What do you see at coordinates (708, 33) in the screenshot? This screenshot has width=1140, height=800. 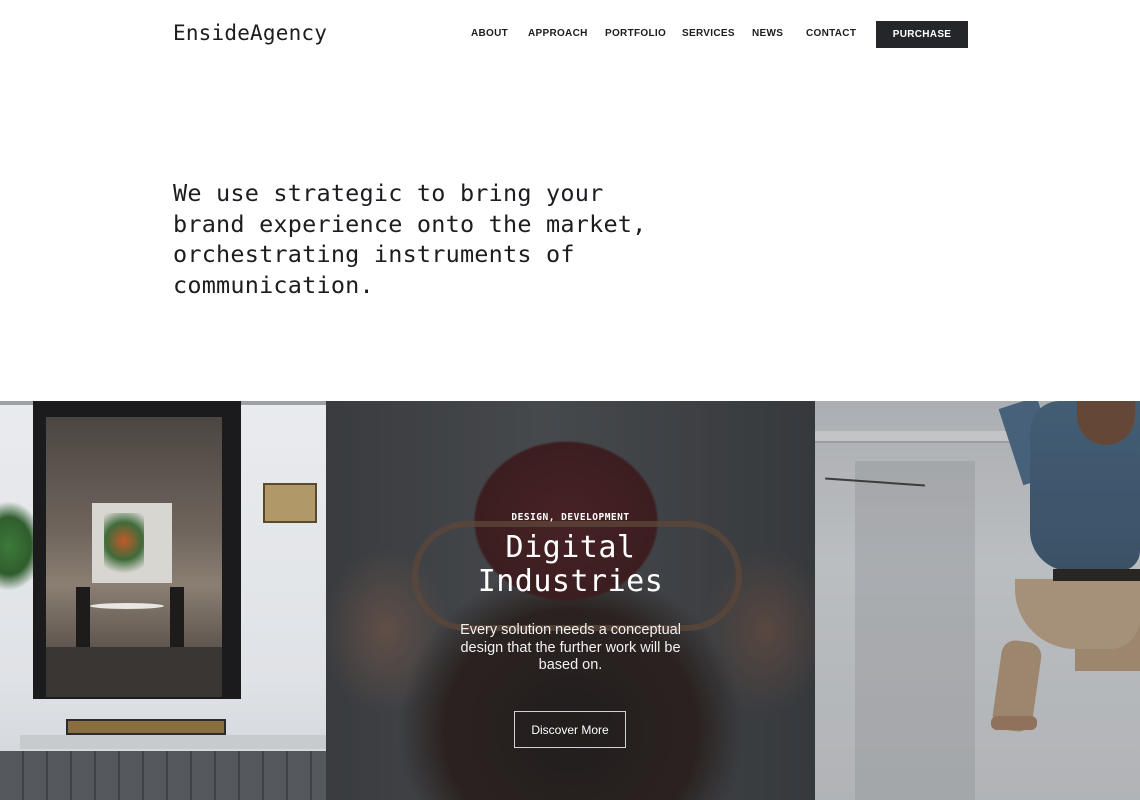 I see `nav-item-services: SERVICES` at bounding box center [708, 33].